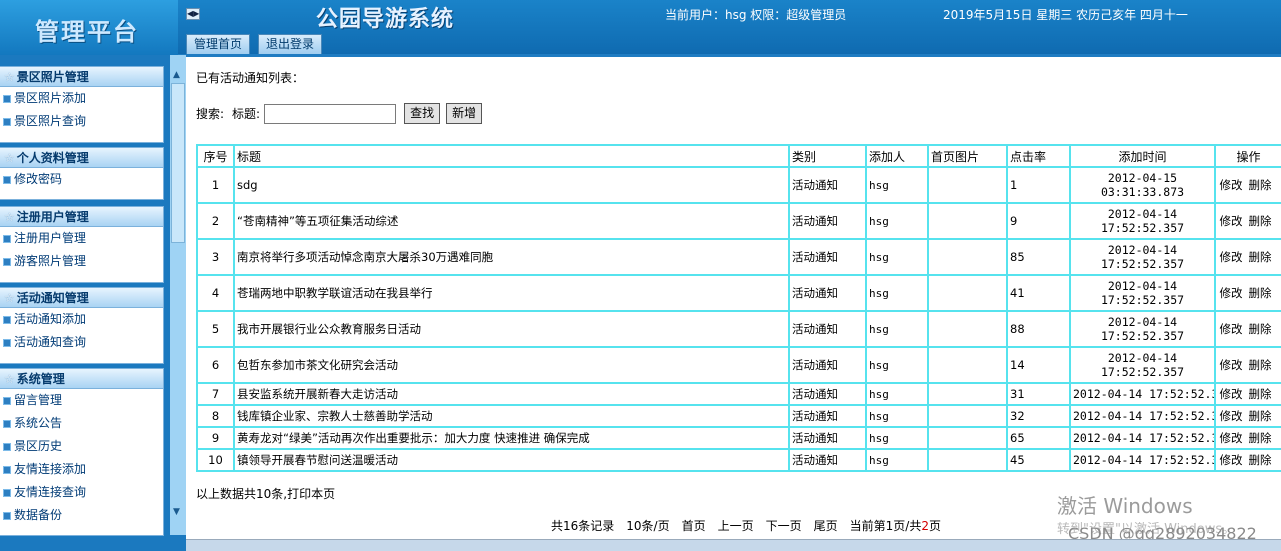 This screenshot has height=551, width=1281. I want to click on scroll-down-icon: ▼, so click(176, 512).